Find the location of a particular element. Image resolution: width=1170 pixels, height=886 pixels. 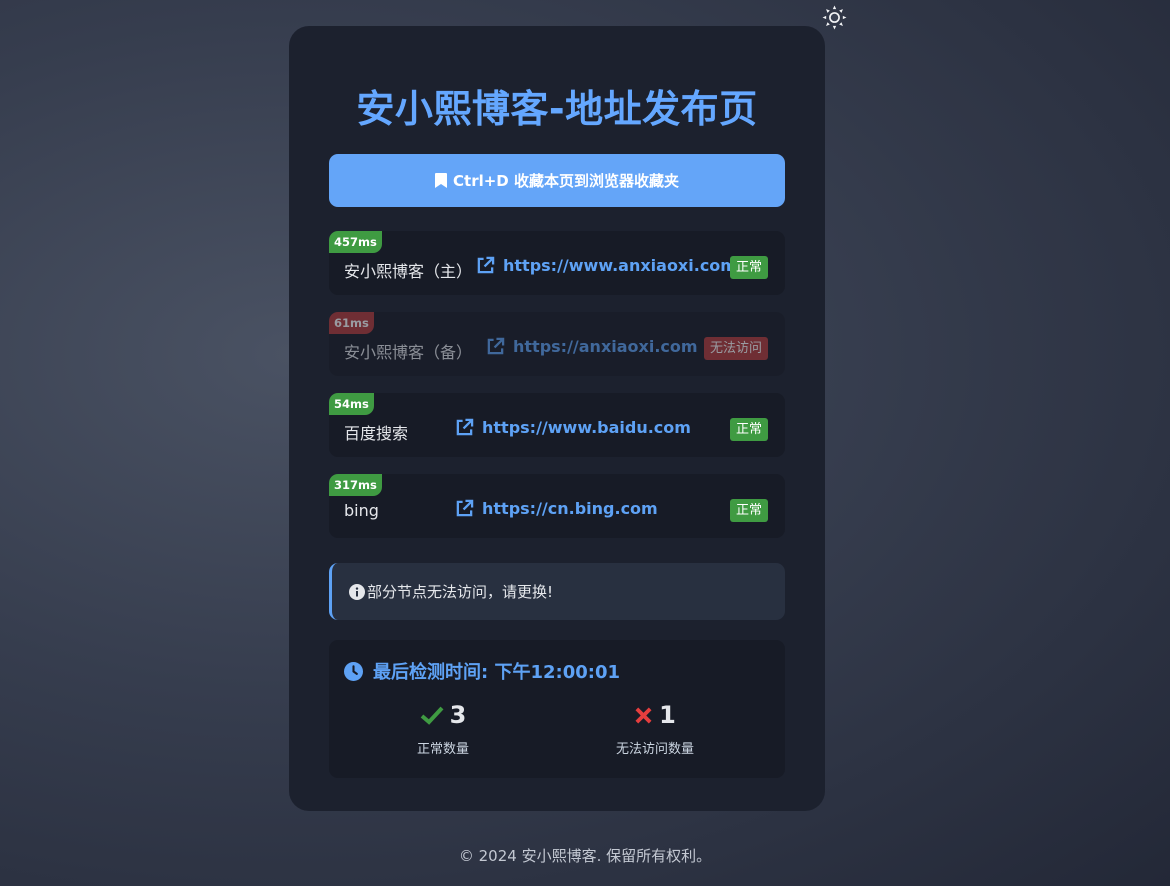

check-time: 最后检测时间: 下午12:00:01 is located at coordinates (482, 671).